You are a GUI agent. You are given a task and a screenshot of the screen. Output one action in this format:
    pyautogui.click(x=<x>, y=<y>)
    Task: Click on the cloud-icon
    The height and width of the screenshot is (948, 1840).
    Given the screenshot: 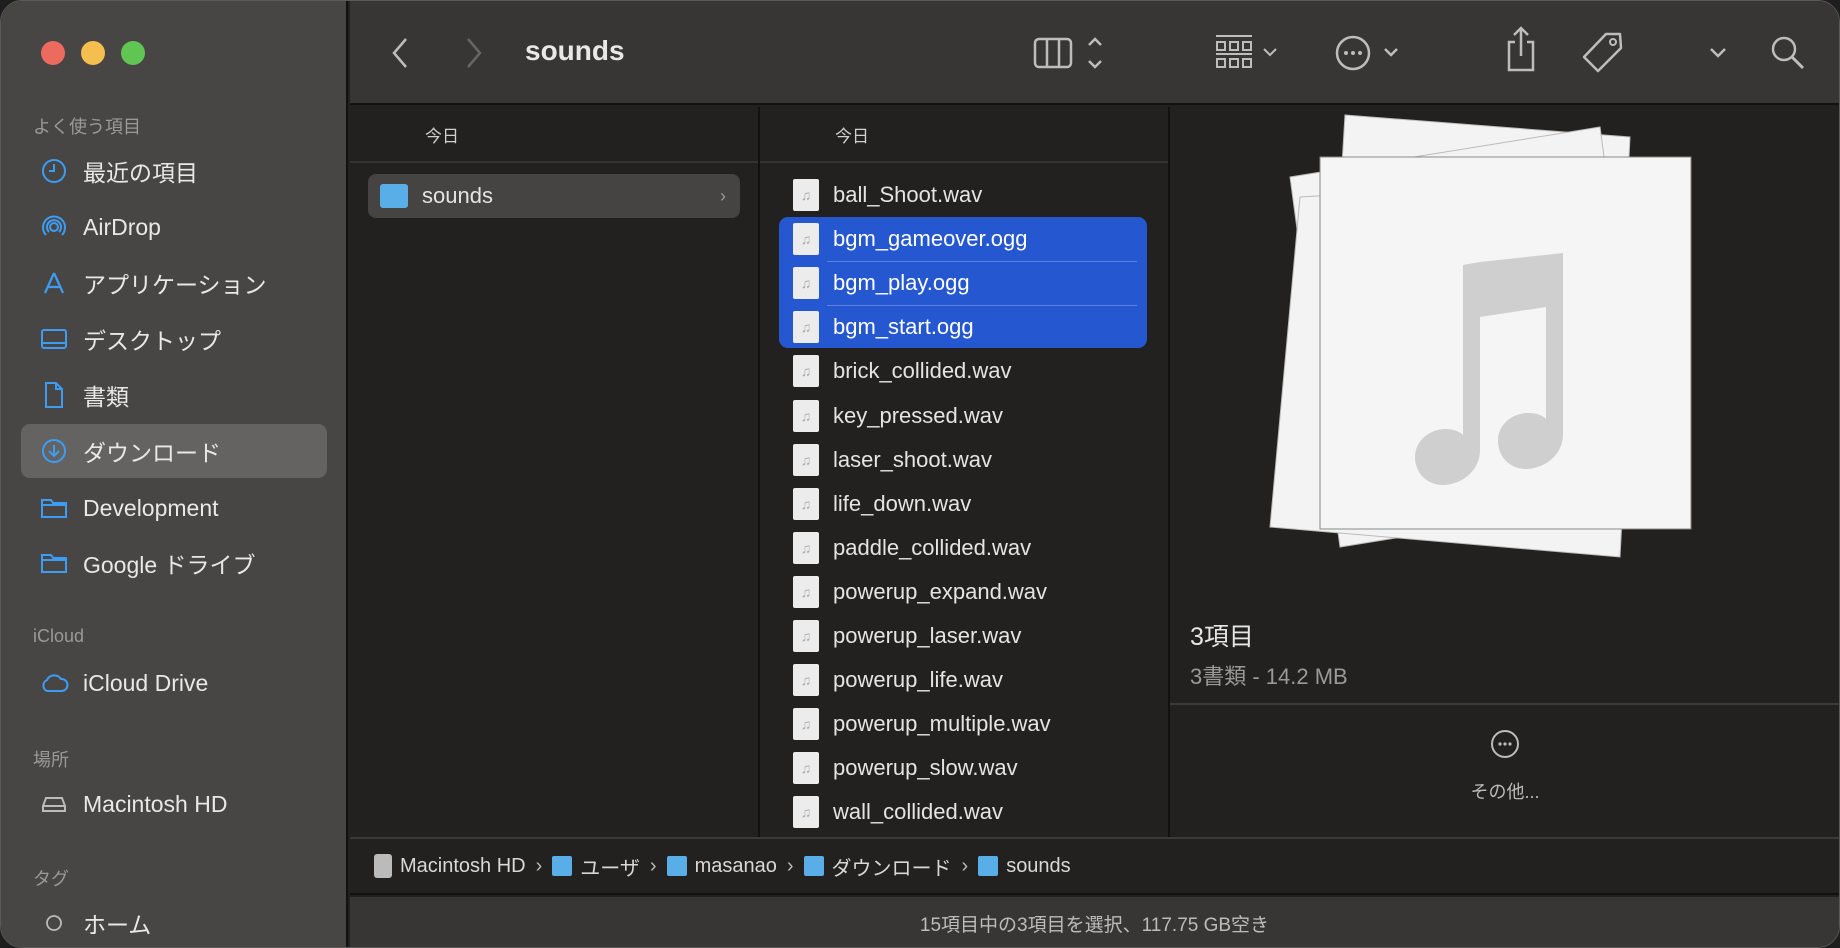 What is the action you would take?
    pyautogui.click(x=54, y=683)
    